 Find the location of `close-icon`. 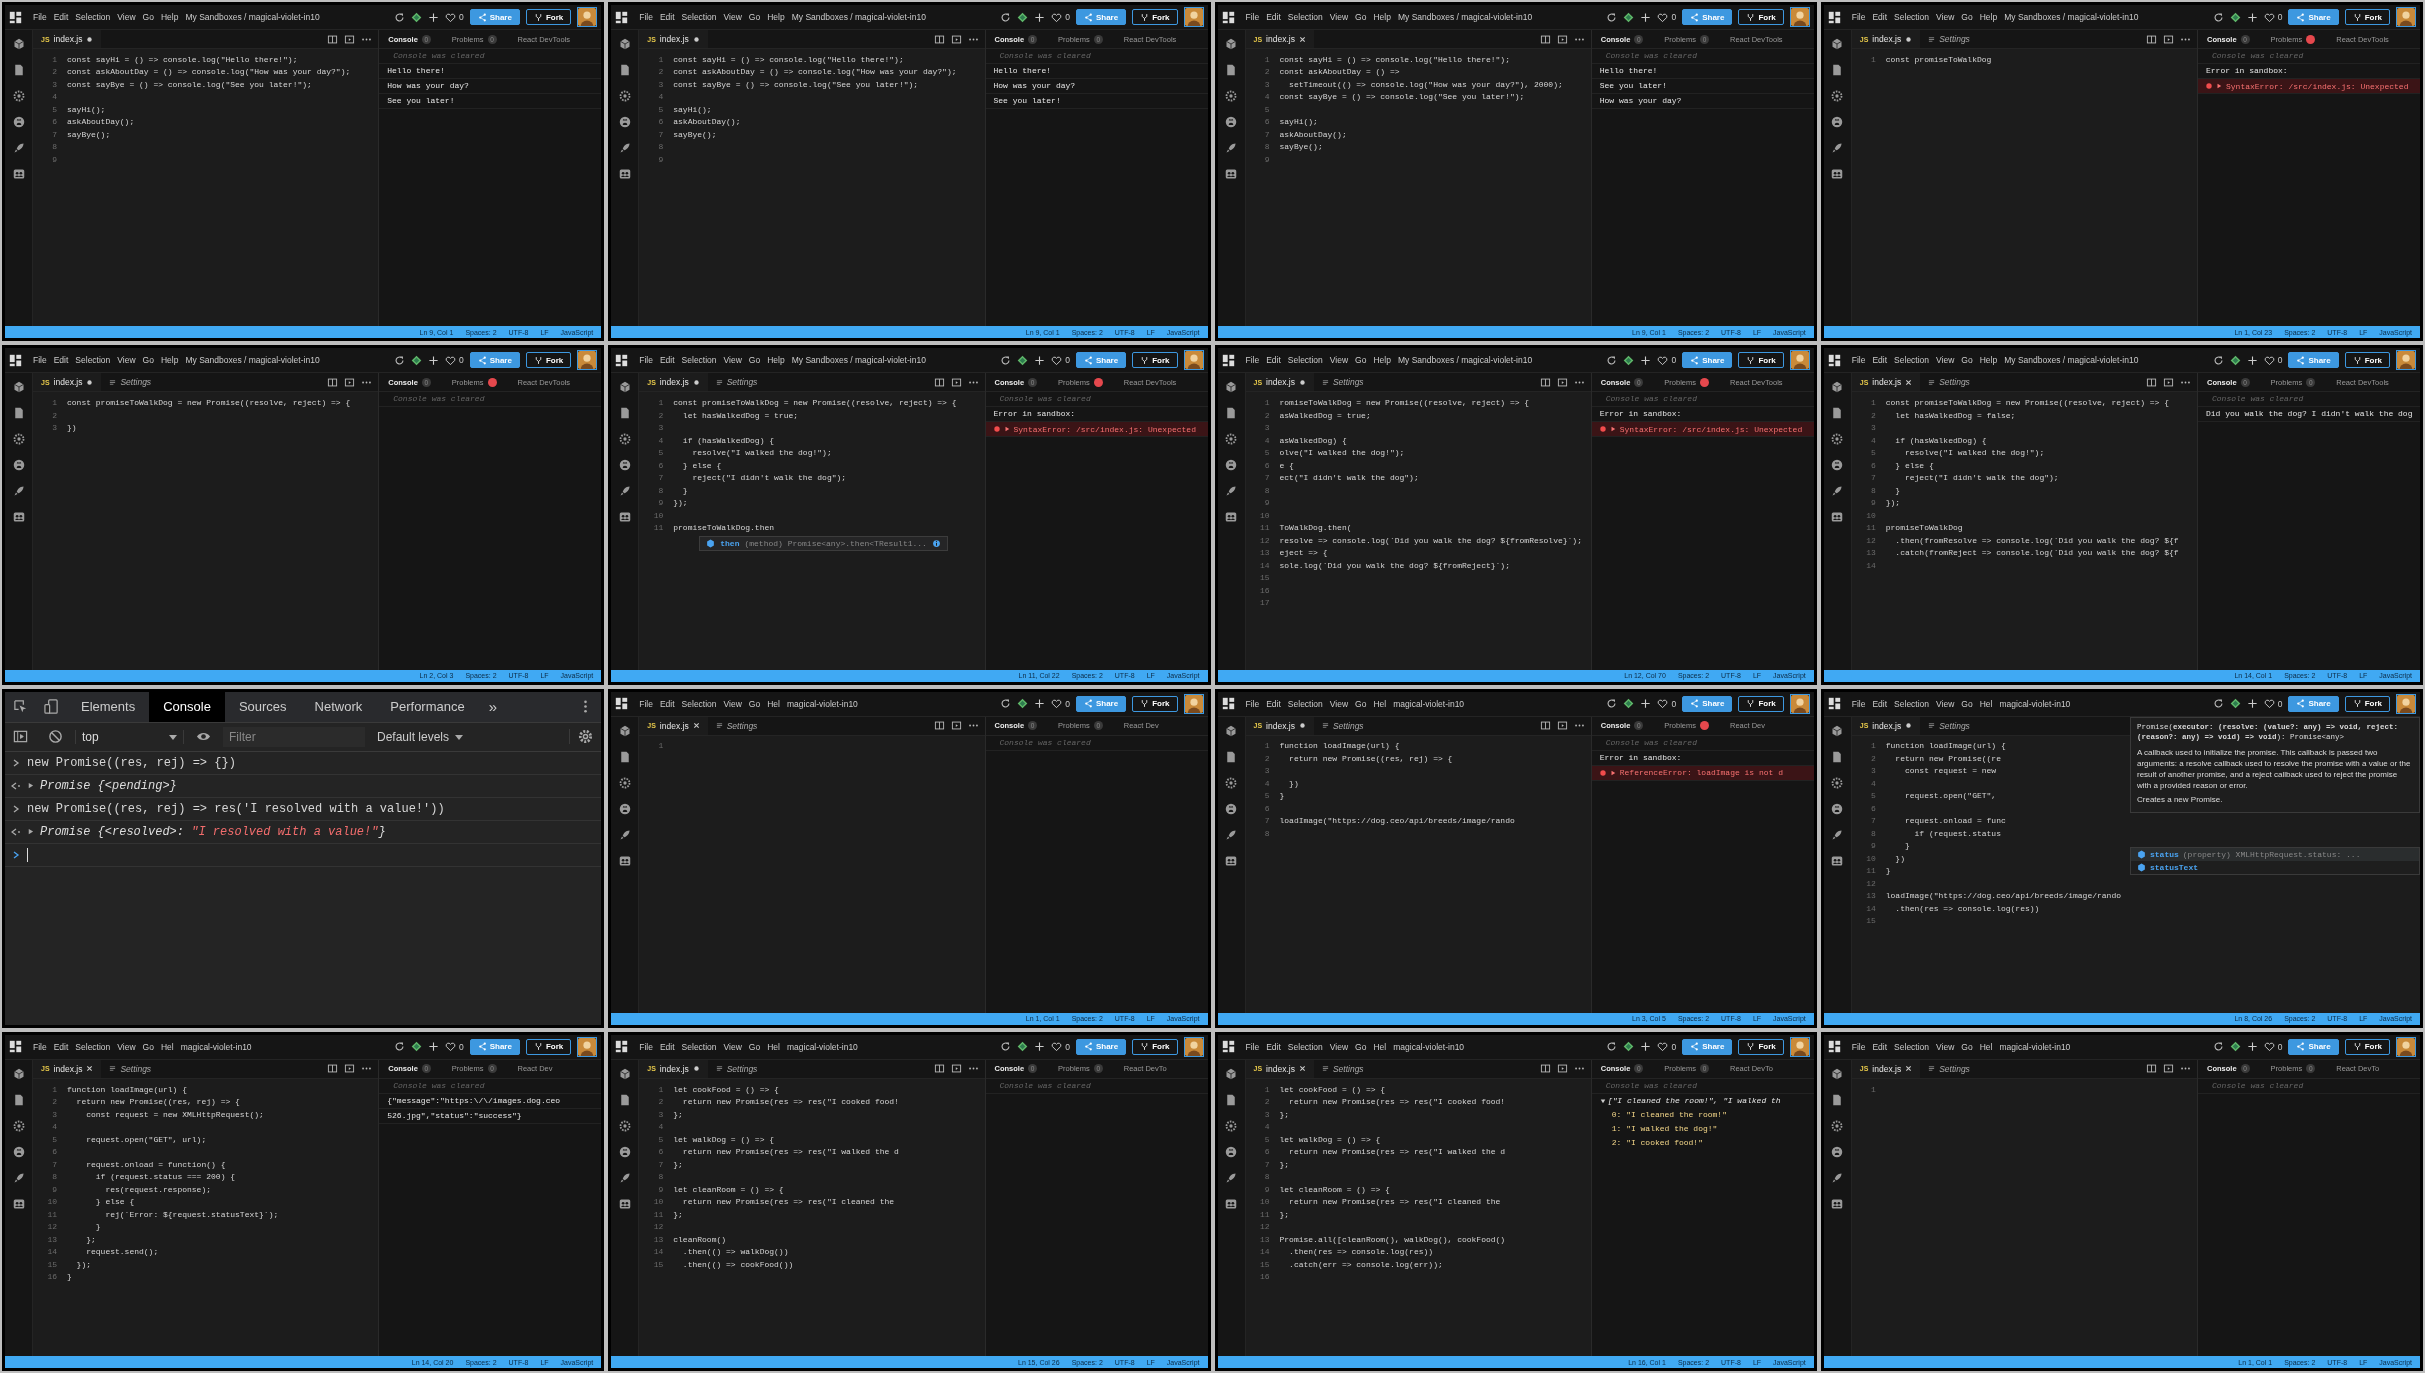

close-icon is located at coordinates (1302, 39).